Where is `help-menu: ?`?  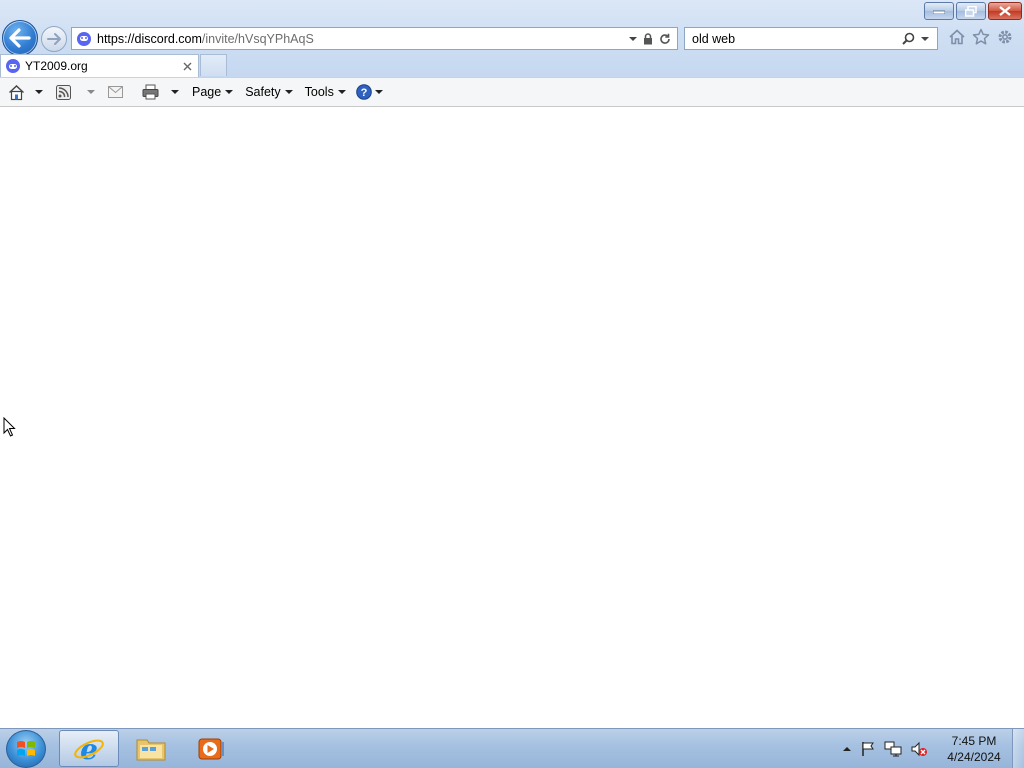 help-menu: ? is located at coordinates (369, 92).